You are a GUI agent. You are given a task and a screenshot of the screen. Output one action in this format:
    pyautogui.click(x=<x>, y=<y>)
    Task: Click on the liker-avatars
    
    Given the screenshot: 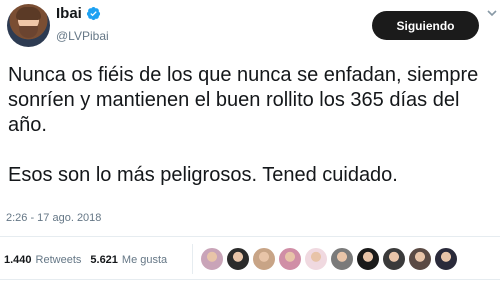 What is the action you would take?
    pyautogui.click(x=329, y=259)
    